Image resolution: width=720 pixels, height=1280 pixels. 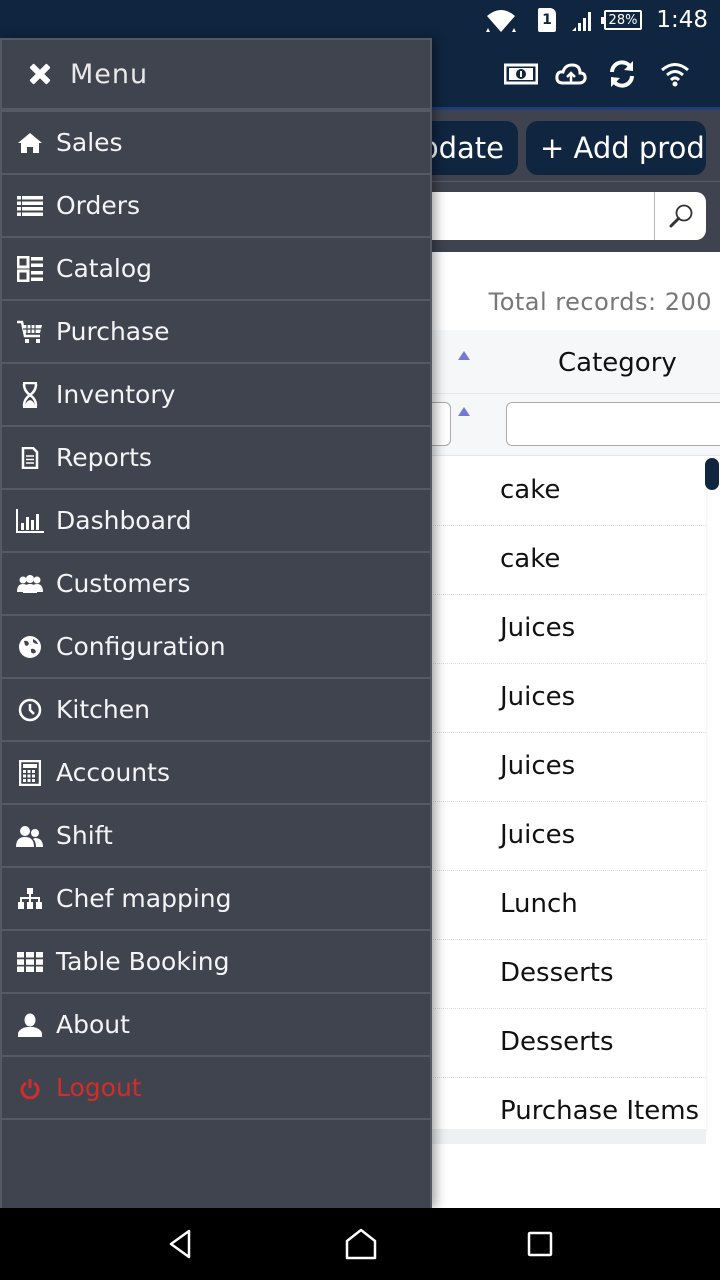 I want to click on menu-item-label: Purchase, so click(x=113, y=331).